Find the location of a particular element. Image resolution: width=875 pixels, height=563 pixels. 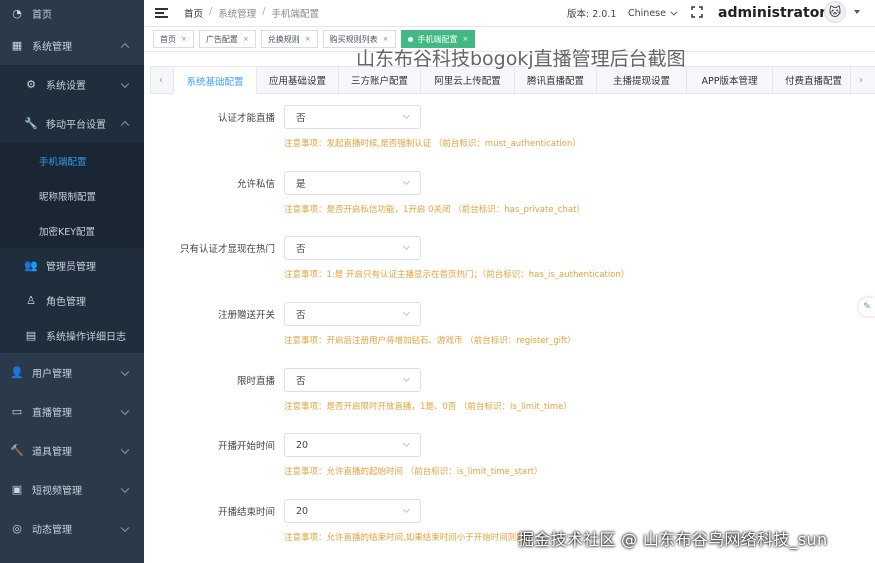

form-row: 注册赠送开关 否 is located at coordinates (512, 314).